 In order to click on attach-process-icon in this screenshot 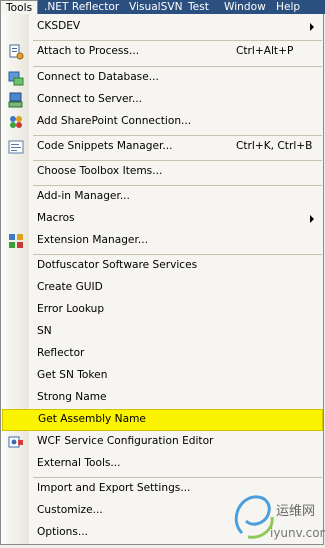, I will do `click(16, 52)`.